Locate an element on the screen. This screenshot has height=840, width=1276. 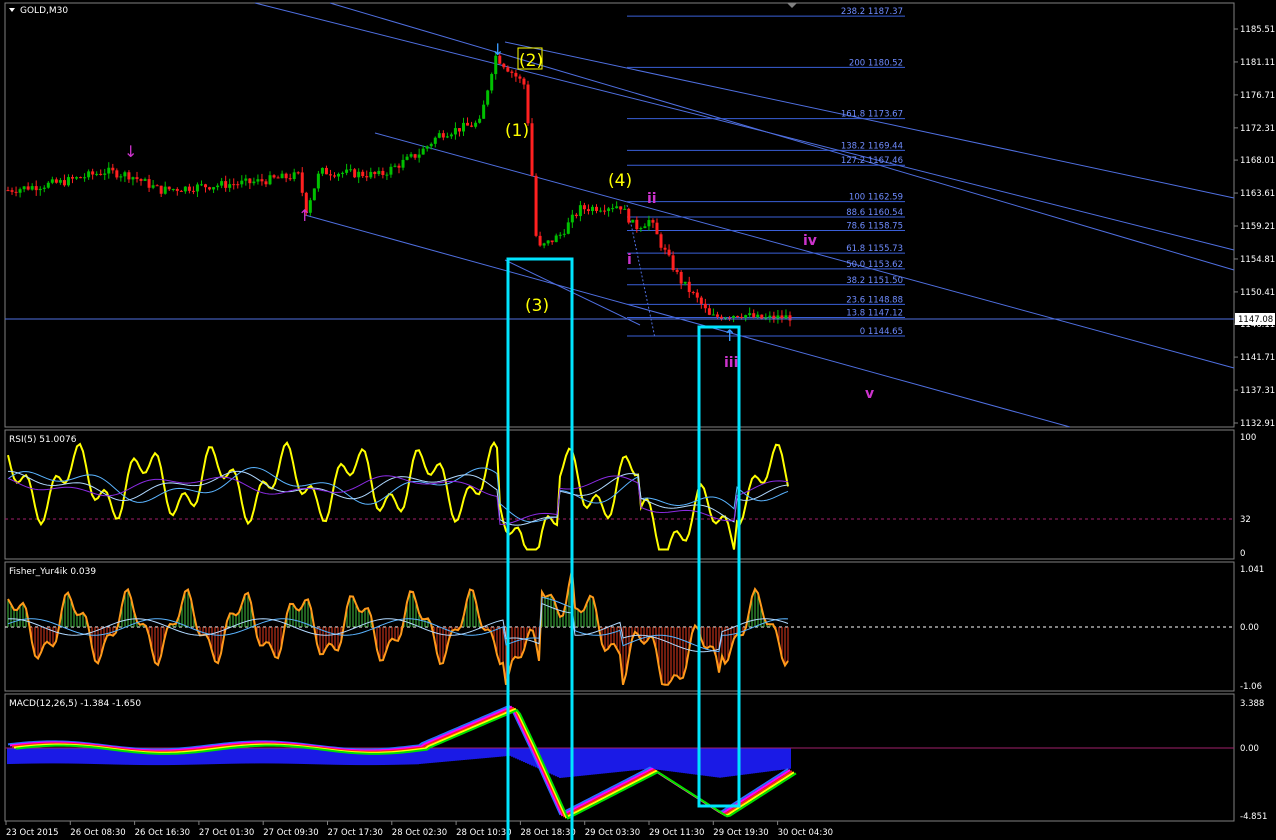
highlight-box-wave-iii is located at coordinates (719, 566).